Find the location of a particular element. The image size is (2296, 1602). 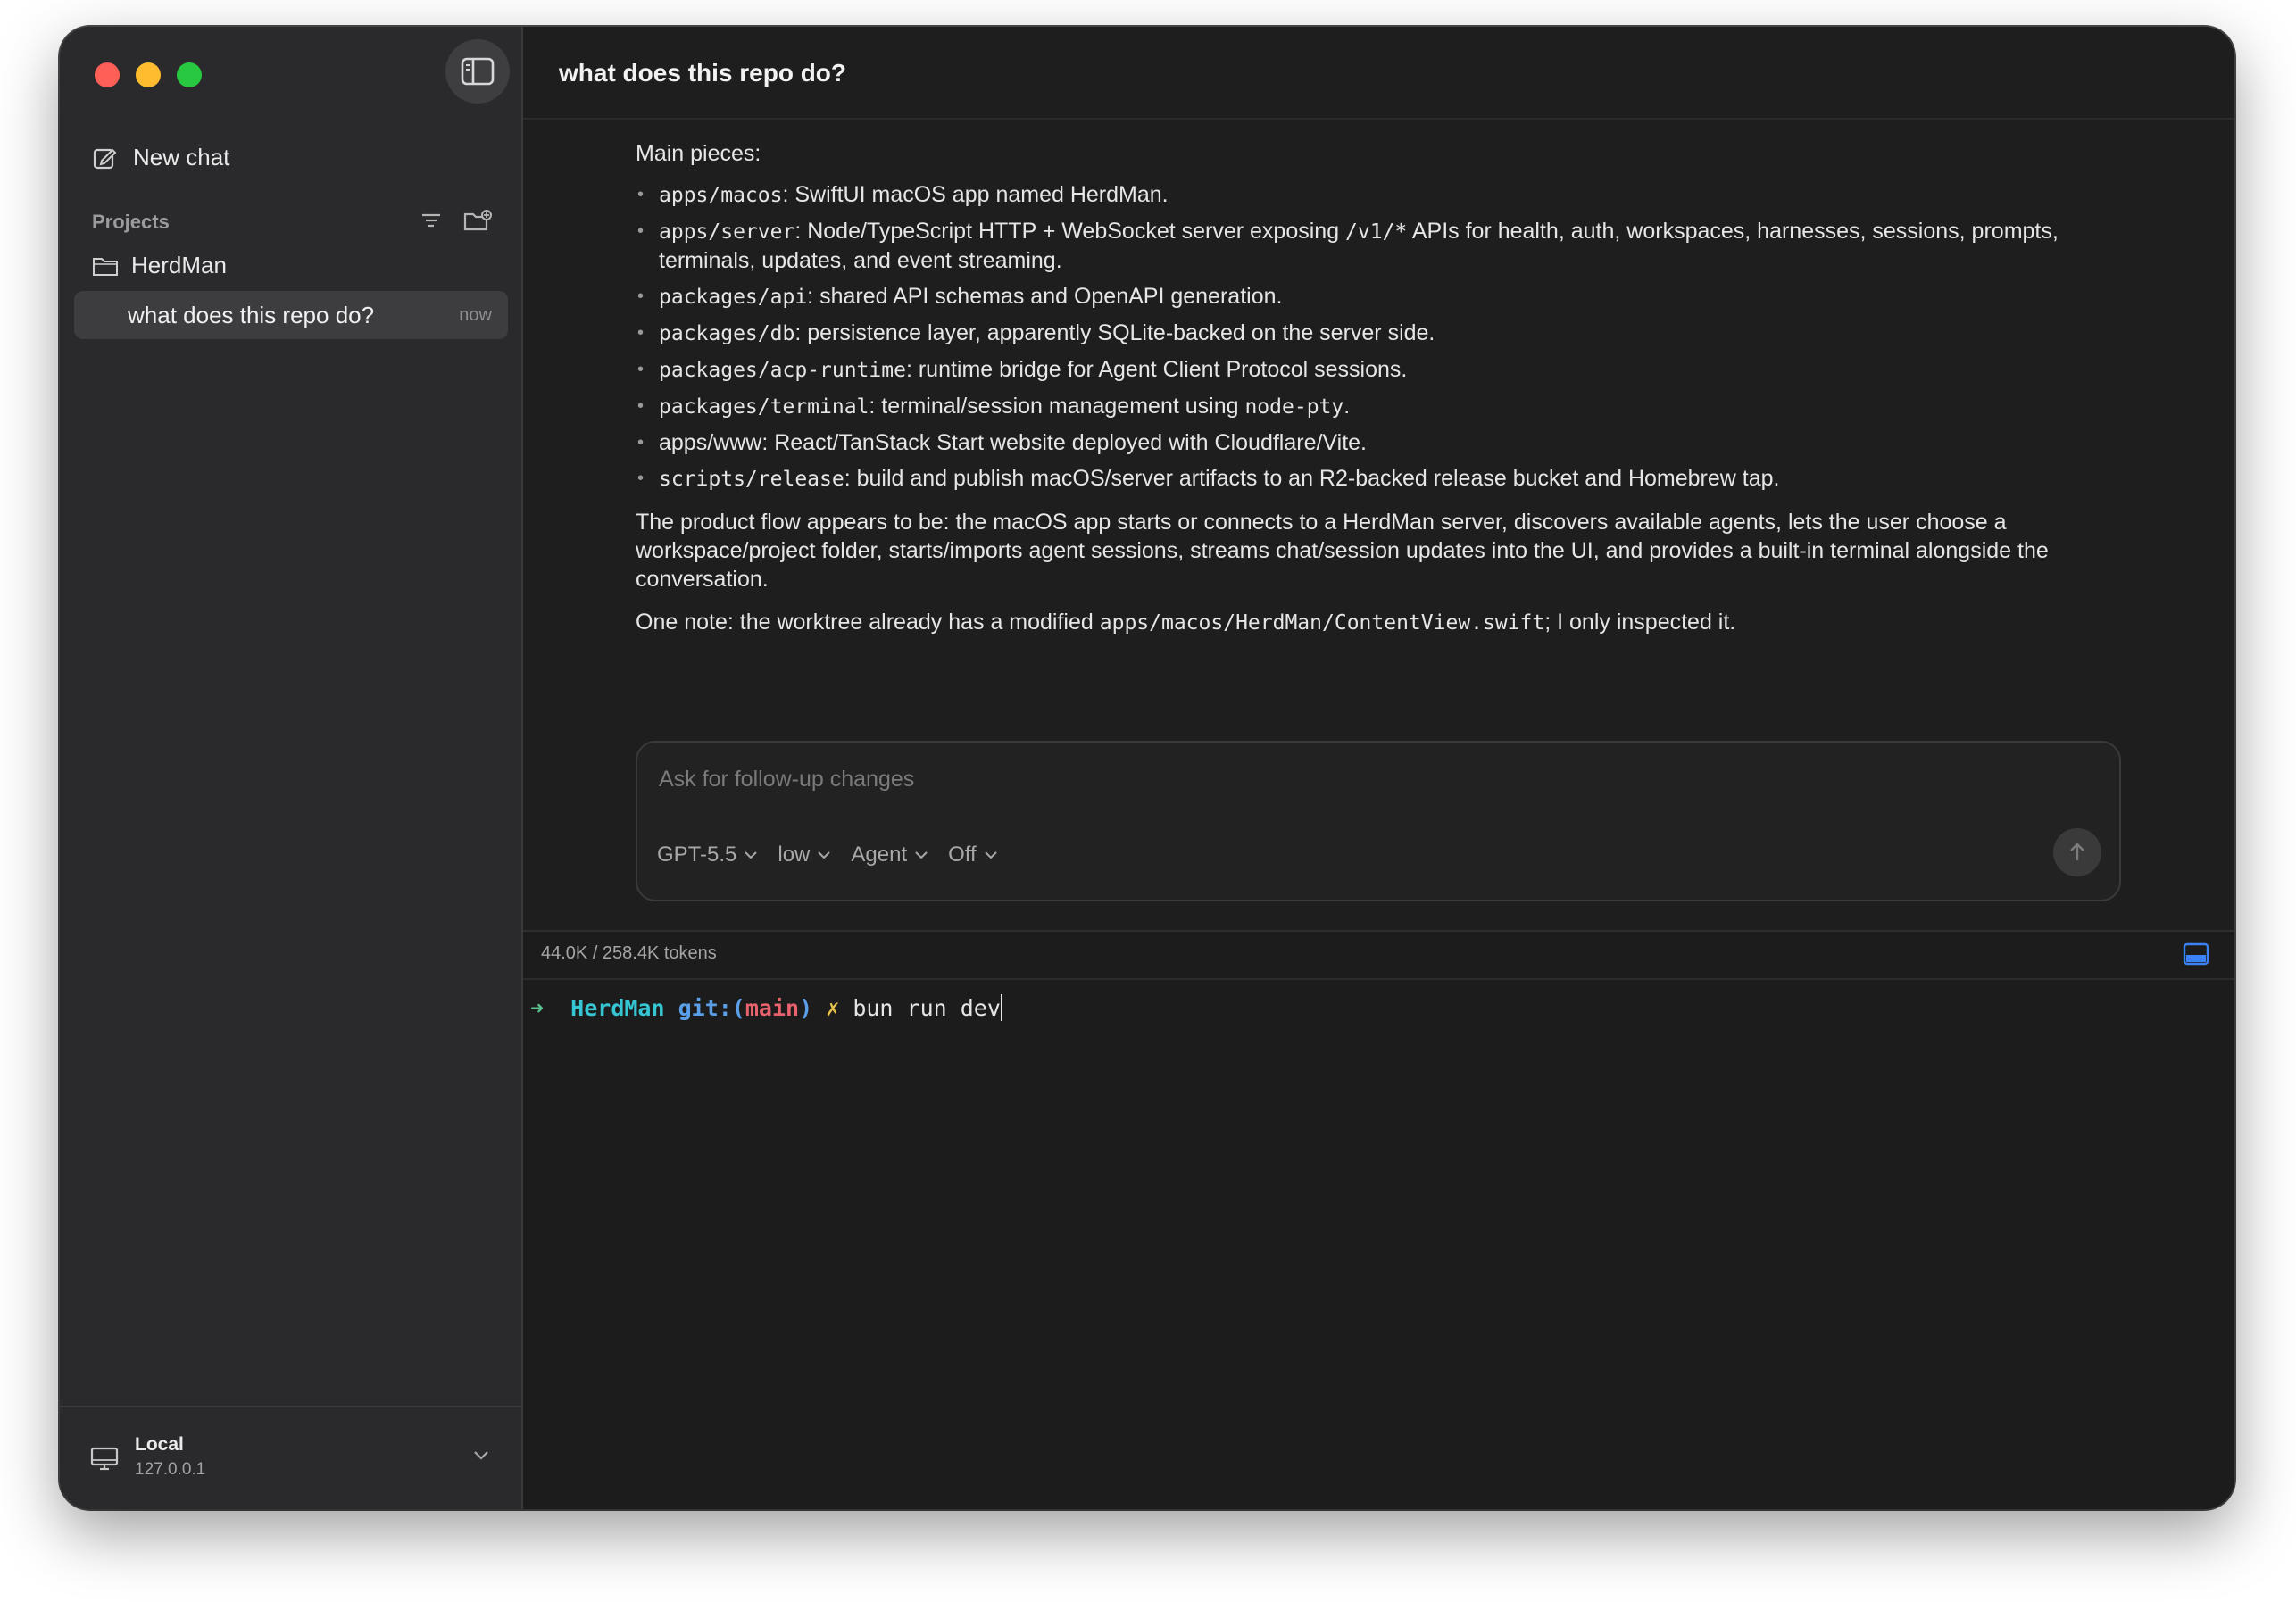

inline-code: scripts/release is located at coordinates (751, 480).